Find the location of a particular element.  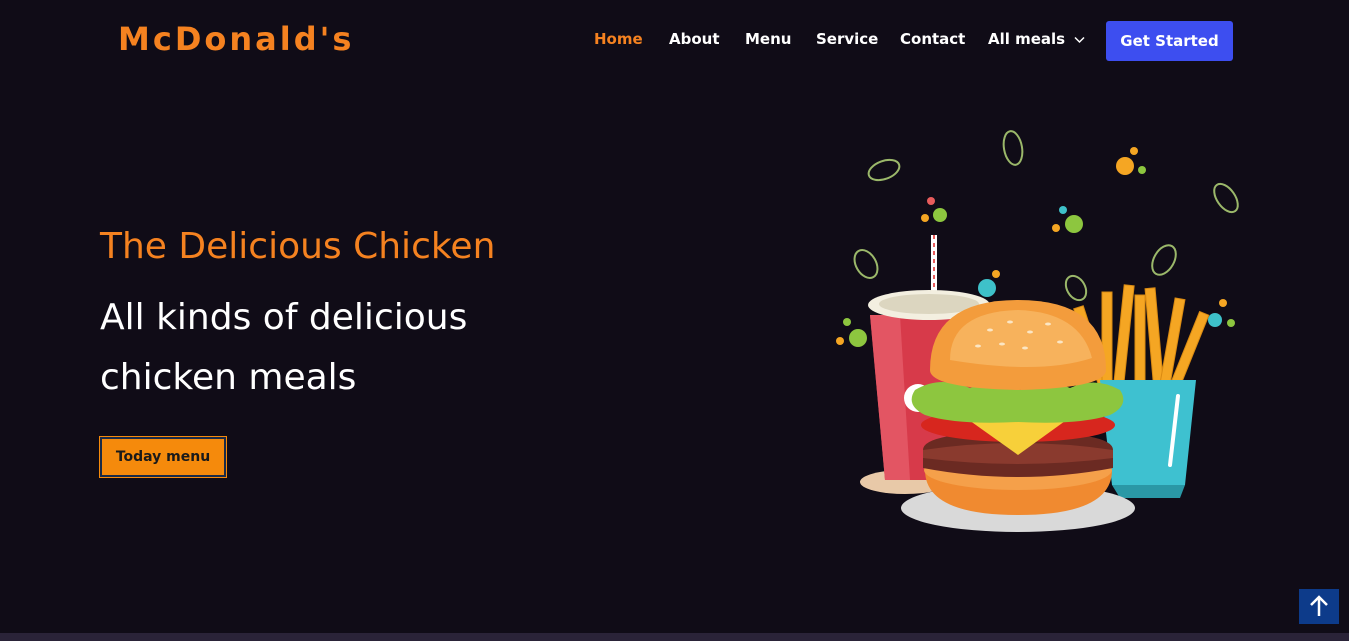

scroll-to-top-button is located at coordinates (1319, 606).